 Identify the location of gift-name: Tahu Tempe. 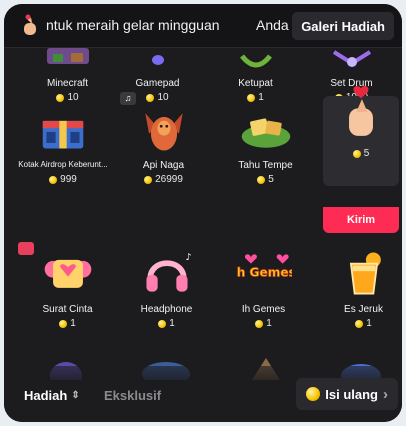
(265, 165).